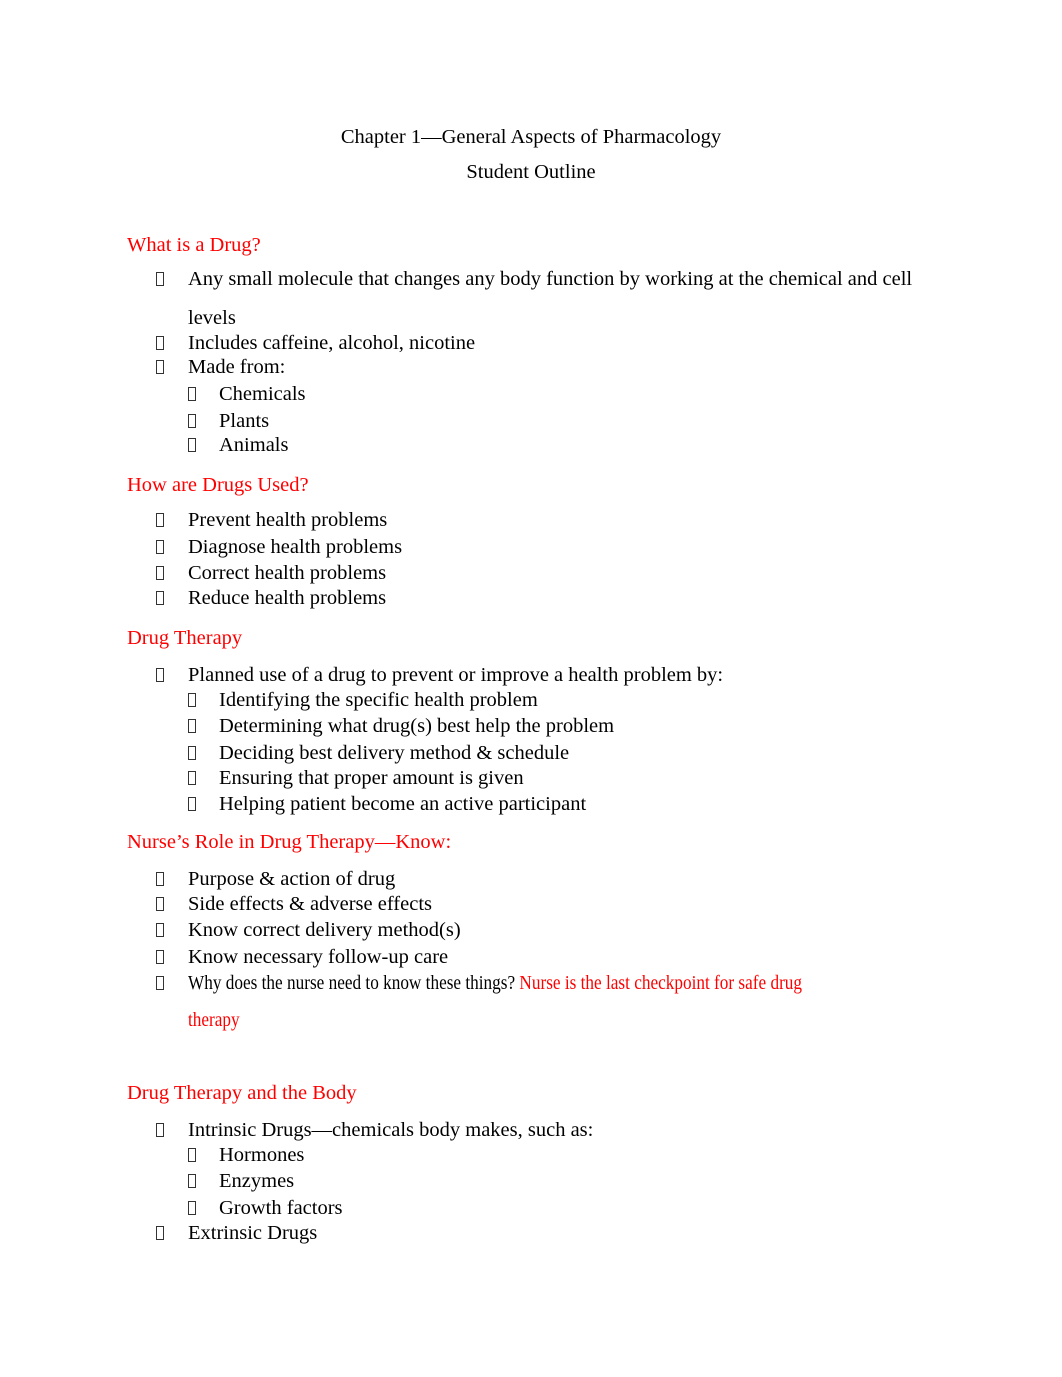 The height and width of the screenshot is (1377, 1062). I want to click on section-heading-drug-therapy-and-body: Drug Therapy and the Body, so click(242, 1093).